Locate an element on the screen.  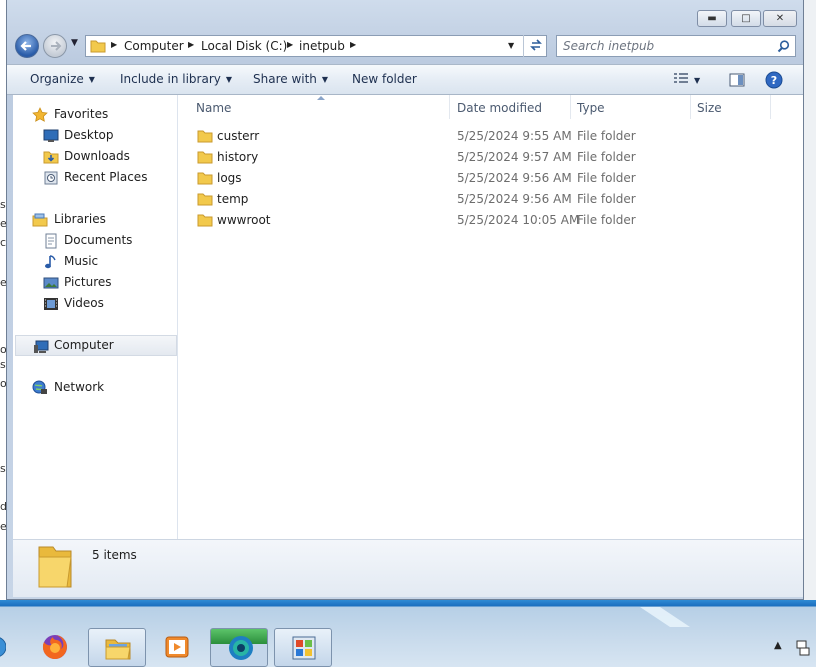
new-folder-button: New folder is located at coordinates (384, 79).